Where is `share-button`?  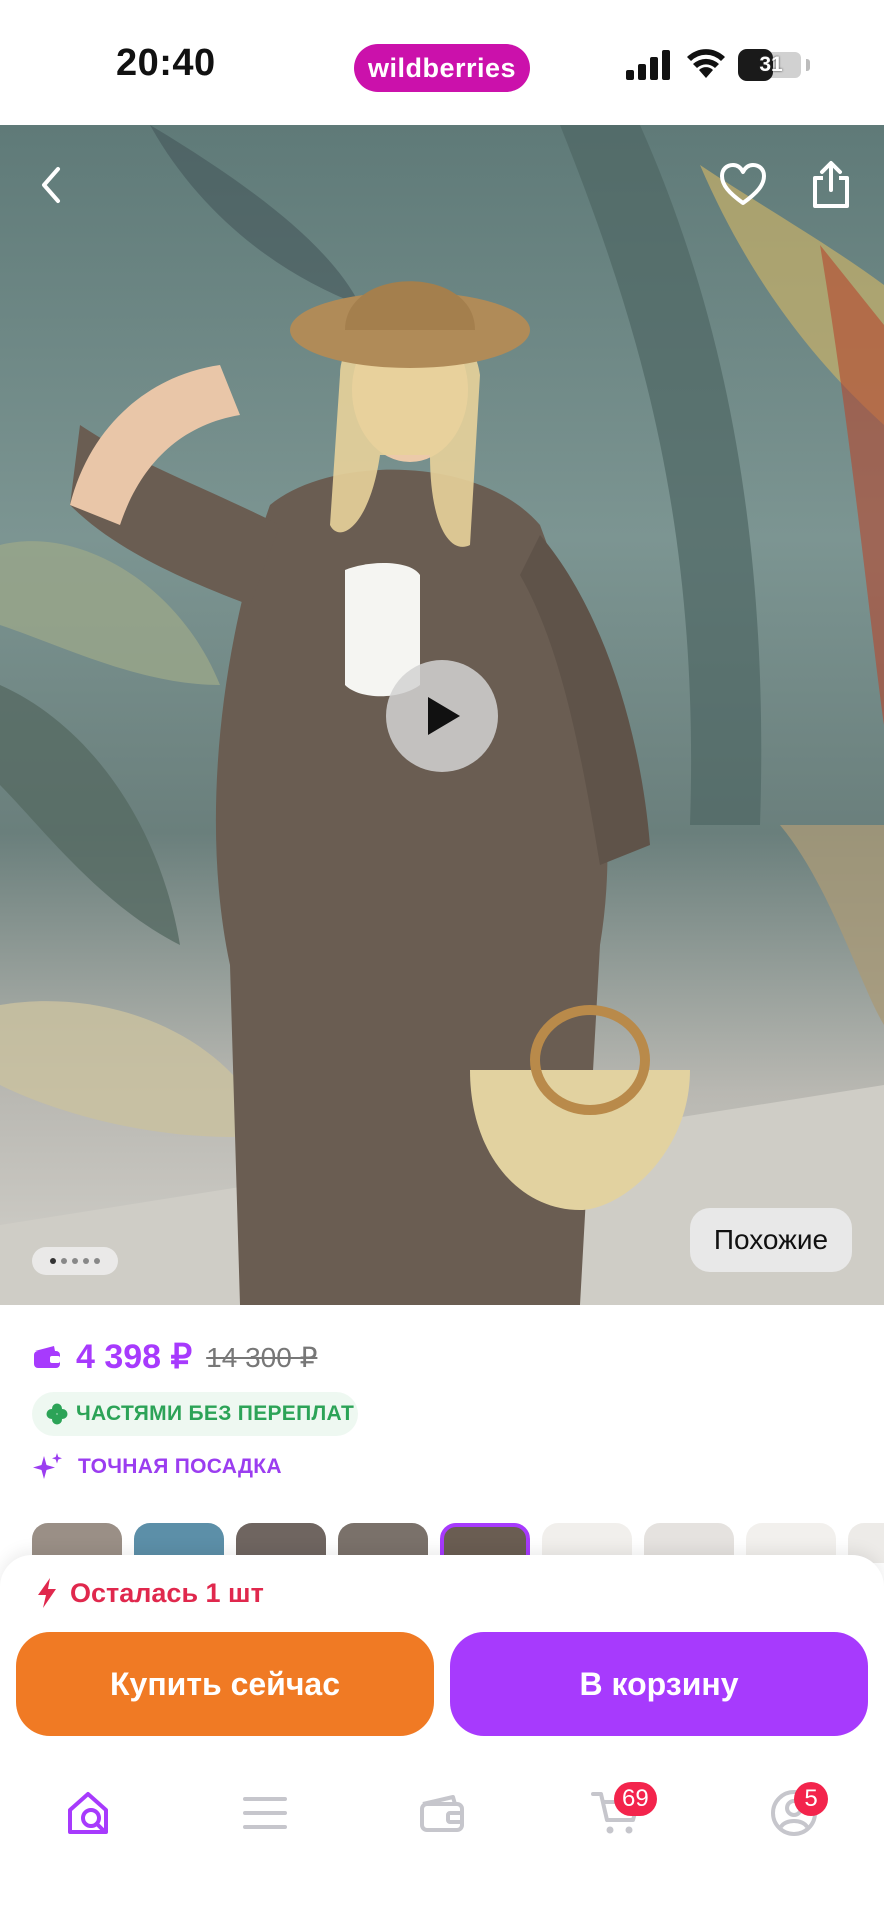
share-button is located at coordinates (831, 185).